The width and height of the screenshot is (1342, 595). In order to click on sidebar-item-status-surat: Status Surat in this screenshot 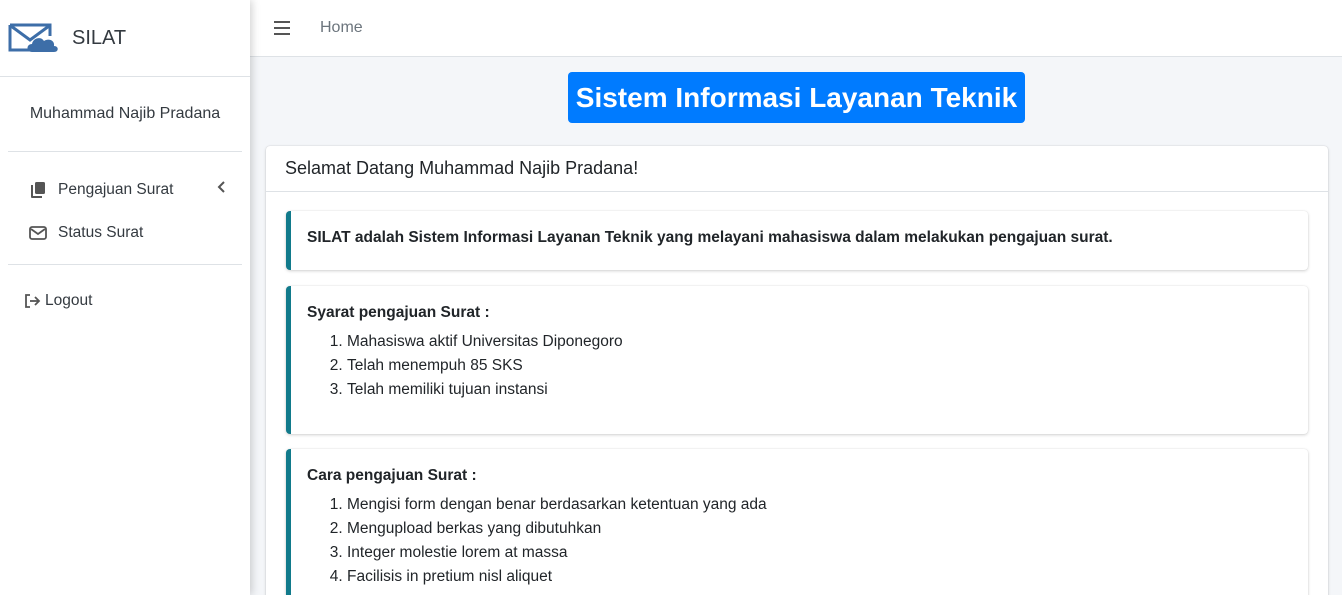, I will do `click(125, 232)`.